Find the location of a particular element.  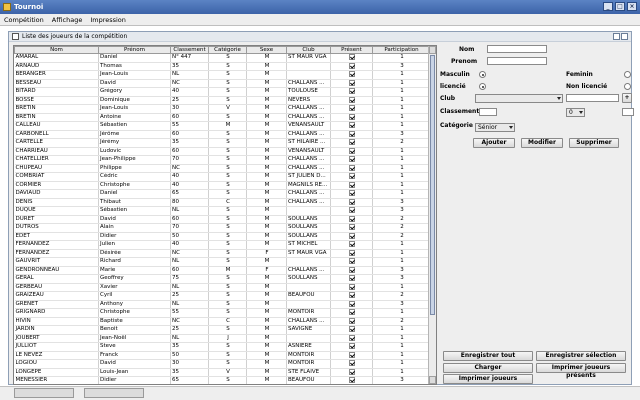

table-row: GENDRONNEAU Marie 60 M F CHALLANS ... 3 is located at coordinates (222, 270).